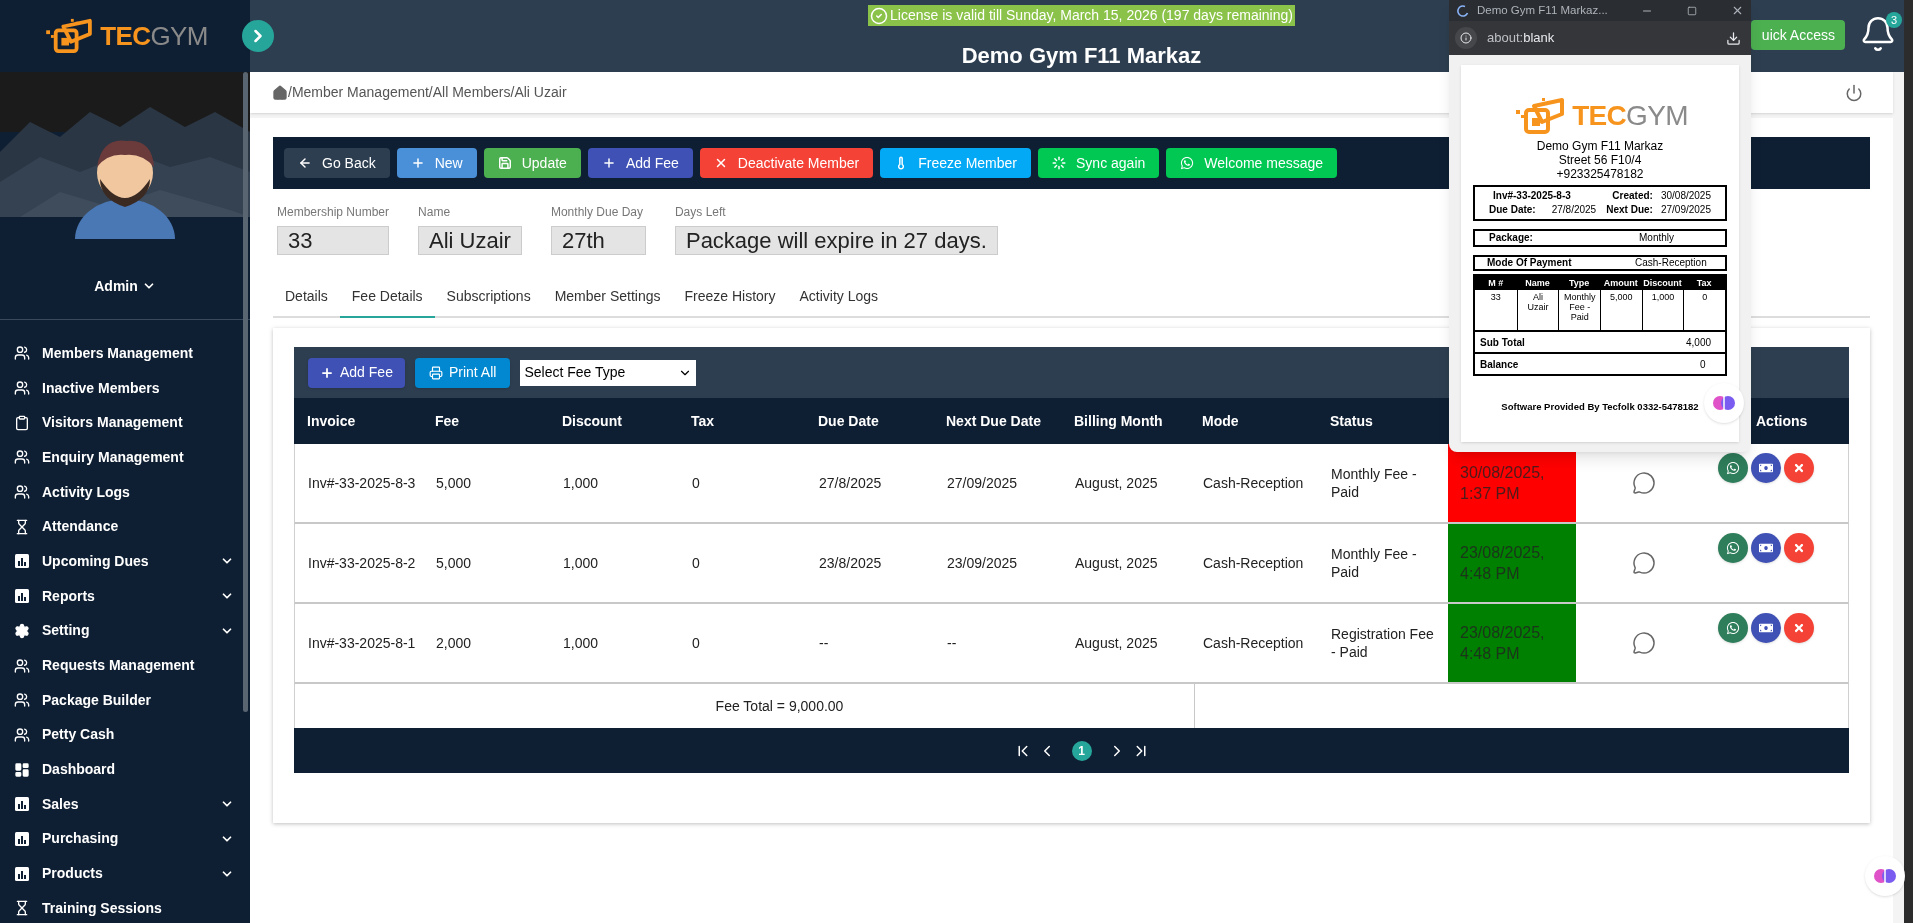 The width and height of the screenshot is (1913, 923). Describe the element at coordinates (1733, 38) in the screenshot. I see `download-icon` at that location.